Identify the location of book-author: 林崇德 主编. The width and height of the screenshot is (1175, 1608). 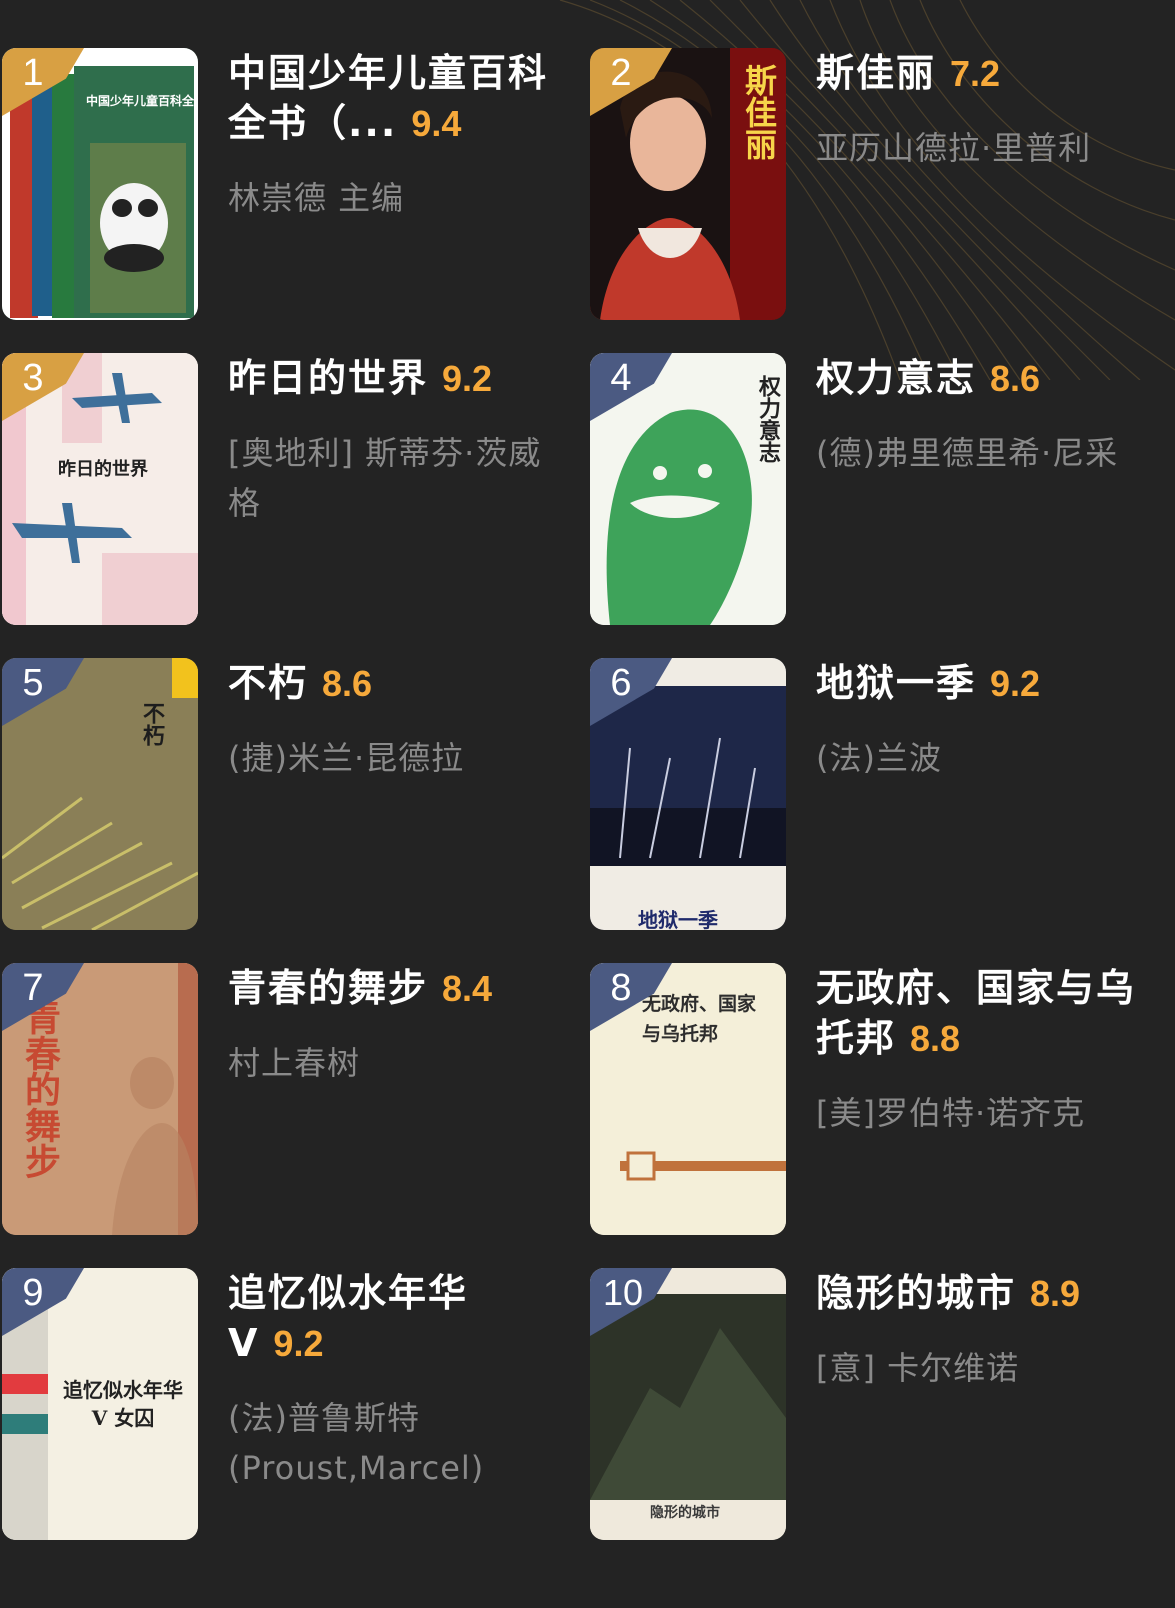
(316, 198).